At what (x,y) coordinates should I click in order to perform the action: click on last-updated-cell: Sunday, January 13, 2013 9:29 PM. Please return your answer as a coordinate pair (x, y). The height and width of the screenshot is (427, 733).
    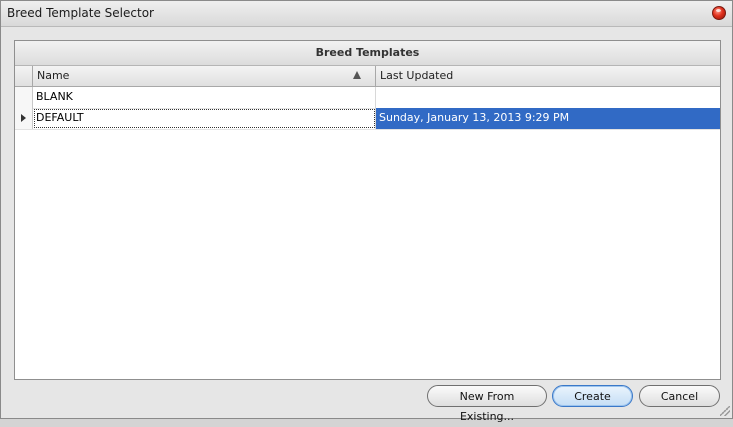
    Looking at the image, I should click on (548, 118).